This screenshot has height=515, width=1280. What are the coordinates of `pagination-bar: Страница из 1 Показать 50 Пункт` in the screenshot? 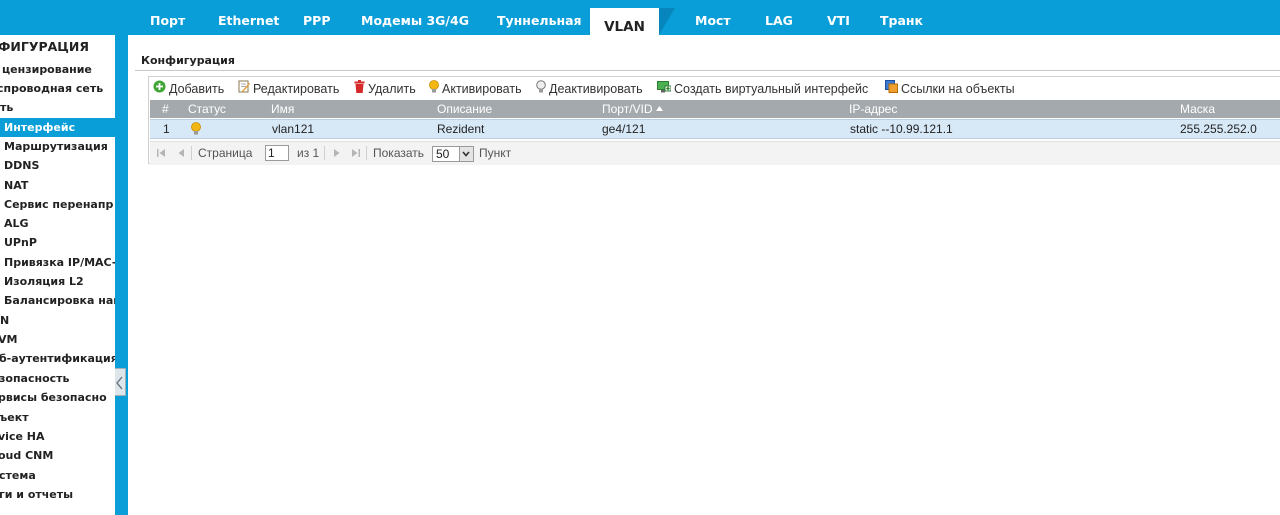 It's located at (715, 153).